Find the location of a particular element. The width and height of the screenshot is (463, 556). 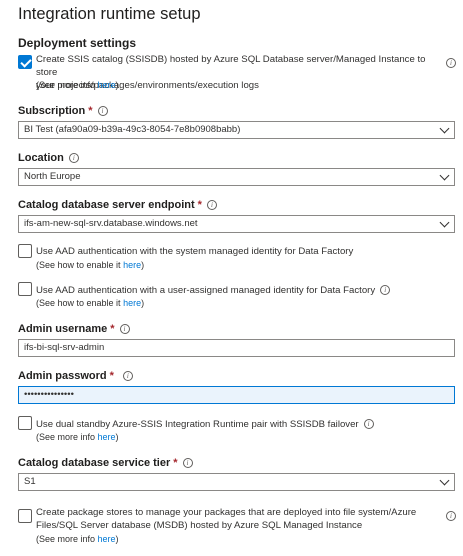

aad-system-more-info-link: here is located at coordinates (132, 265).